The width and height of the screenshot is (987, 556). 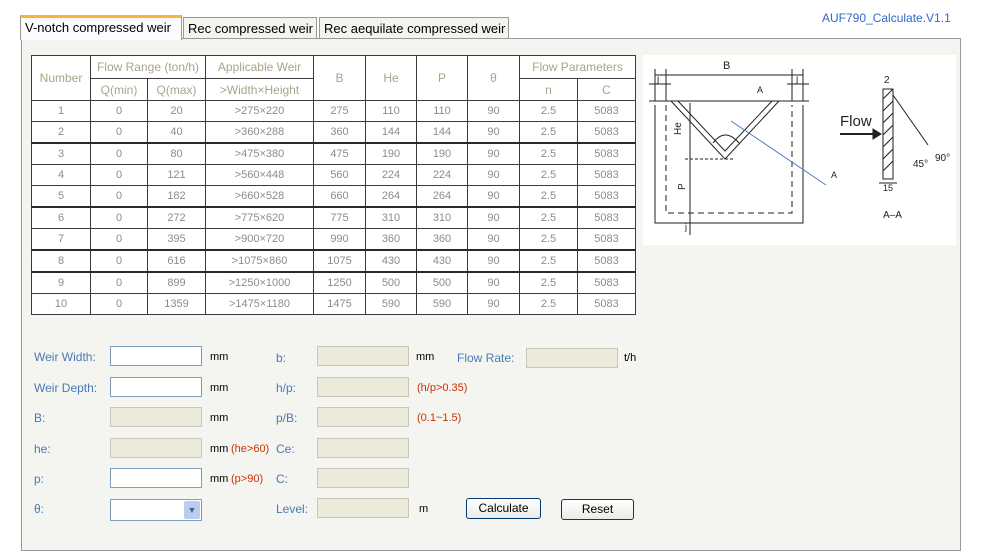 What do you see at coordinates (339, 78) in the screenshot?
I see `col-b: B` at bounding box center [339, 78].